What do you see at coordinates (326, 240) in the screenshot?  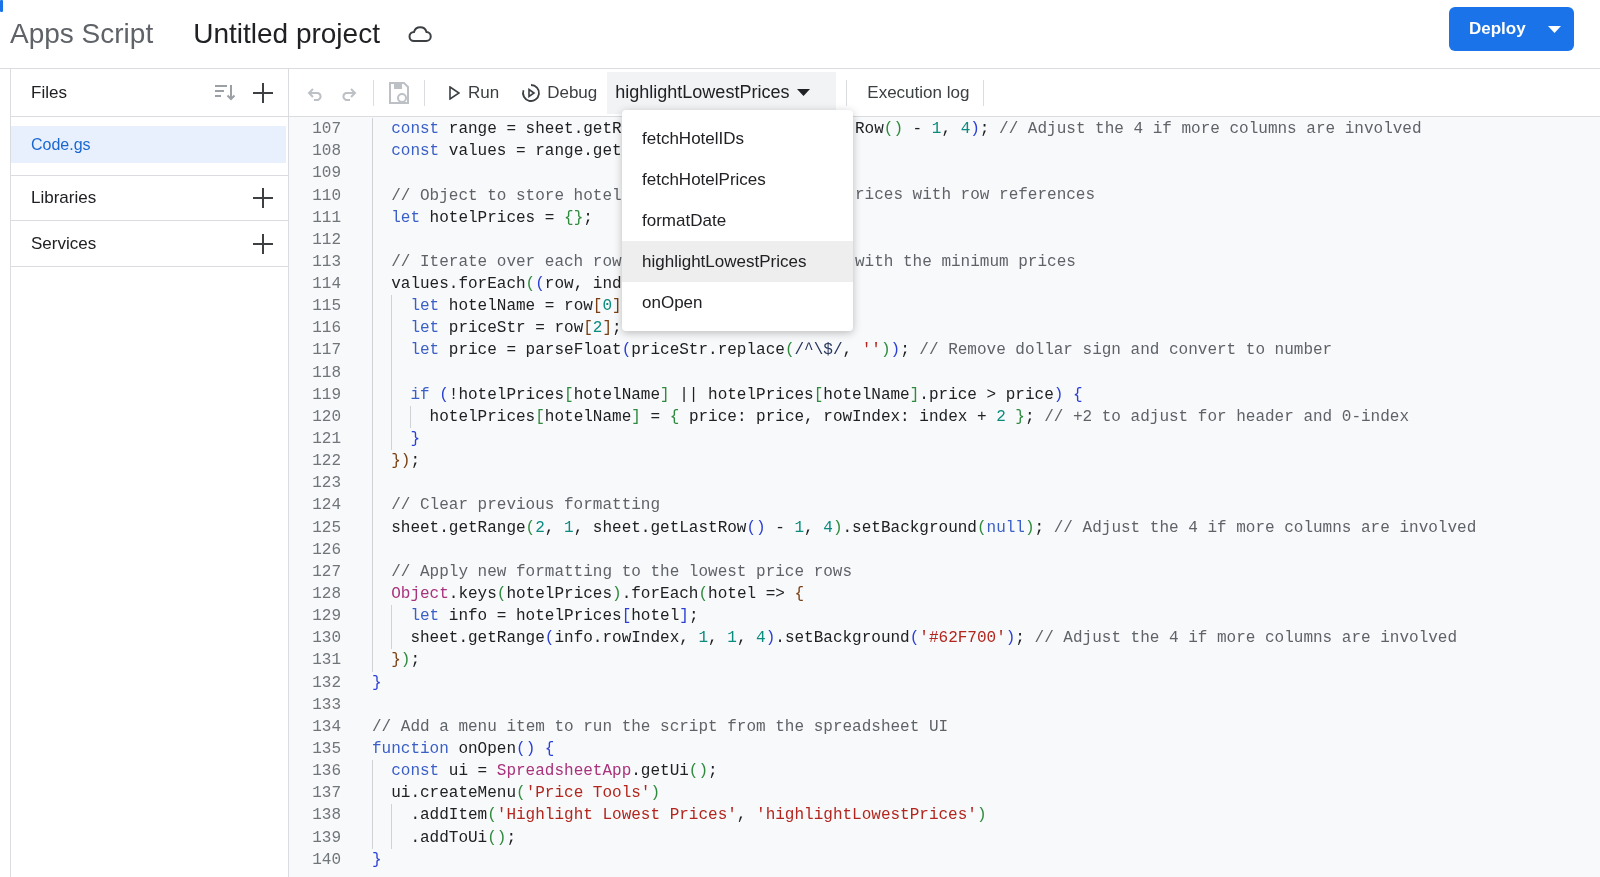 I see `line-number: 112` at bounding box center [326, 240].